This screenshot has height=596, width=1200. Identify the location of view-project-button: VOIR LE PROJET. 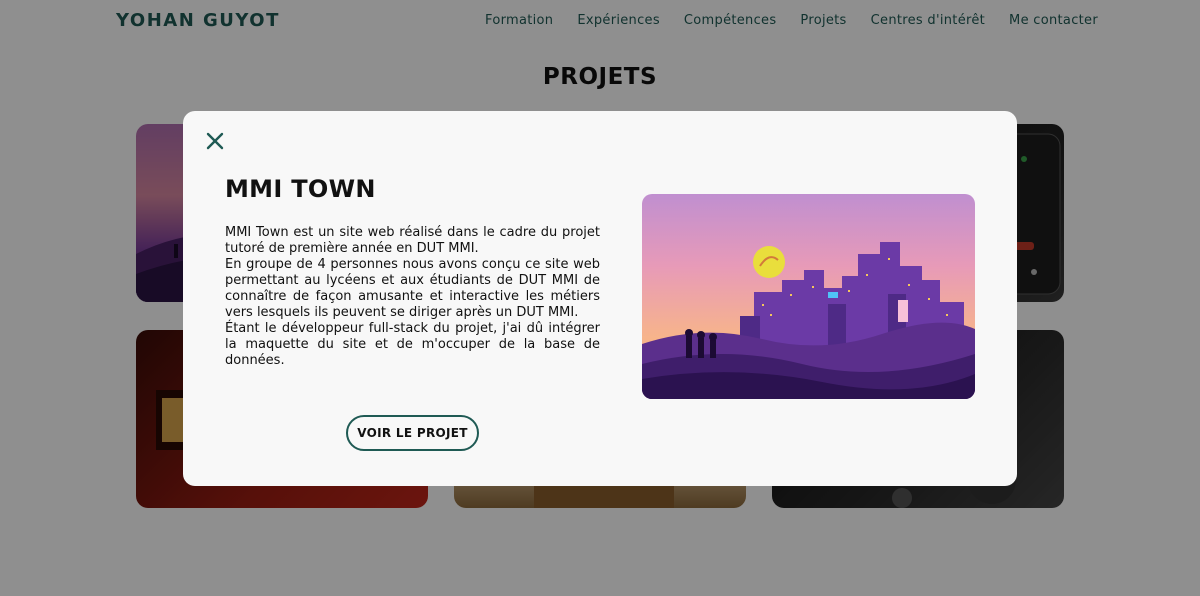
(412, 433).